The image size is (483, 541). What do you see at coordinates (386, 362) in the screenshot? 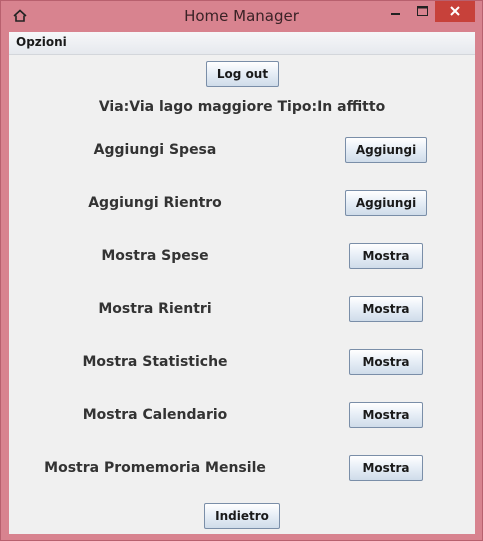
I see `mostra-statistiche-button: Mostra` at bounding box center [386, 362].